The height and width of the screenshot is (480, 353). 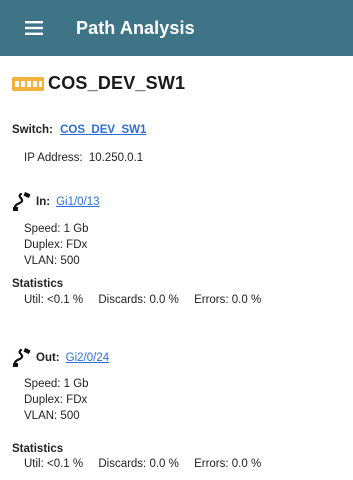 What do you see at coordinates (117, 83) in the screenshot?
I see `device-name: COS_DEV_SW1` at bounding box center [117, 83].